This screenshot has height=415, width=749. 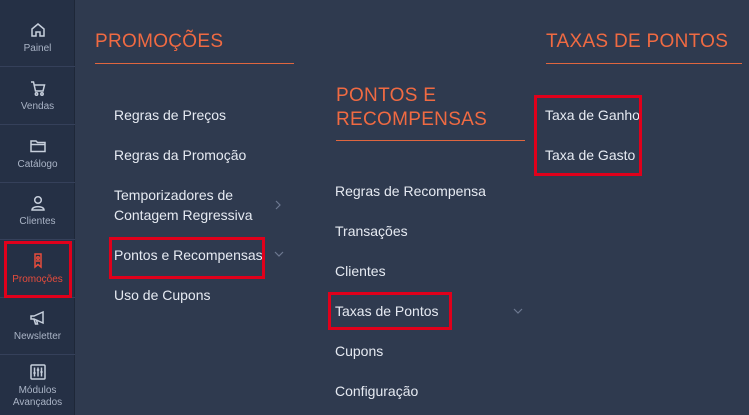 What do you see at coordinates (194, 63) in the screenshot?
I see `promocoes-title-divider` at bounding box center [194, 63].